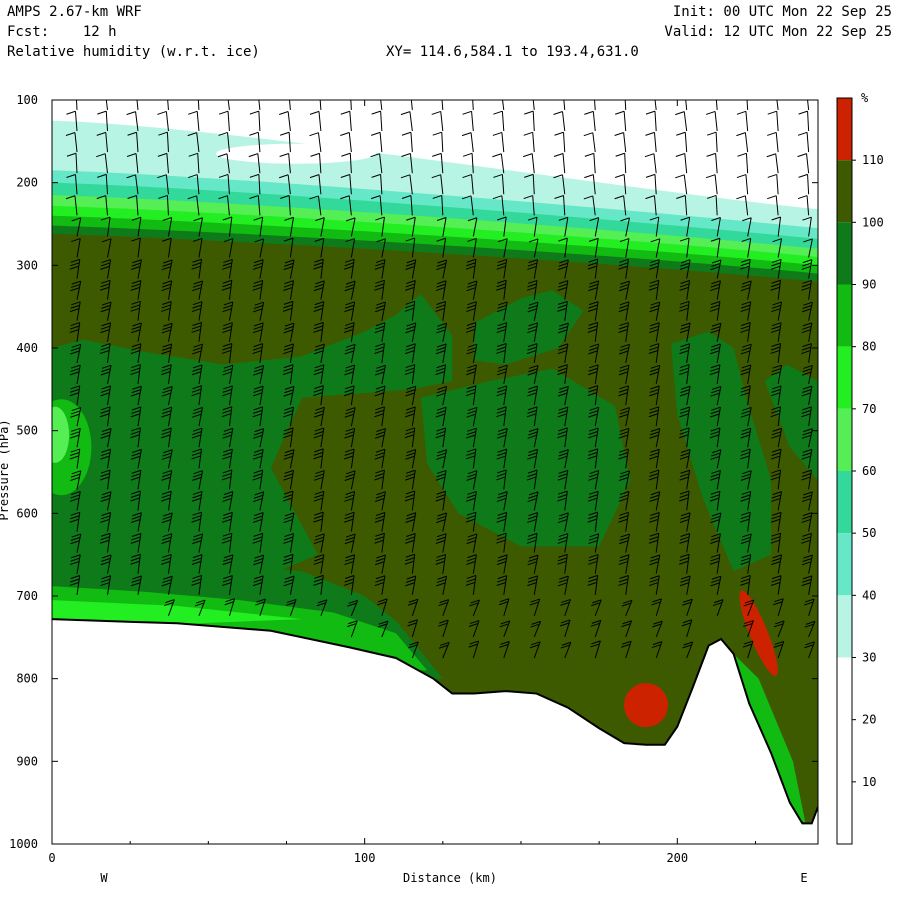 This screenshot has width=900, height=900. What do you see at coordinates (873, 222) in the screenshot?
I see `colorbar-label: 100` at bounding box center [873, 222].